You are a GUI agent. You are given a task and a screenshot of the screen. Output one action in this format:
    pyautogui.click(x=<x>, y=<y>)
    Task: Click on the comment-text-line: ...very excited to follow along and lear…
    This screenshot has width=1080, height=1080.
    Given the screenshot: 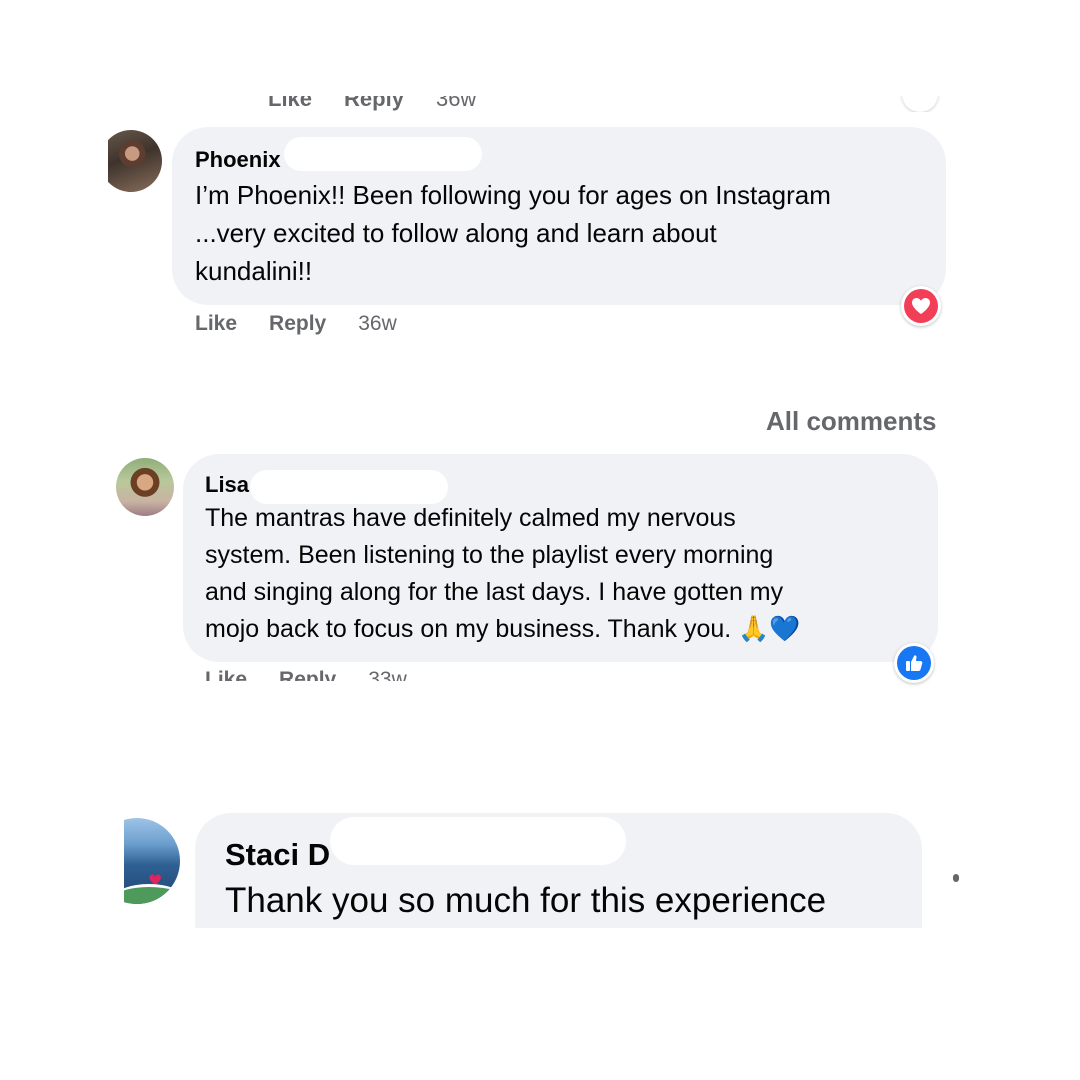 What is the action you would take?
    pyautogui.click(x=456, y=233)
    